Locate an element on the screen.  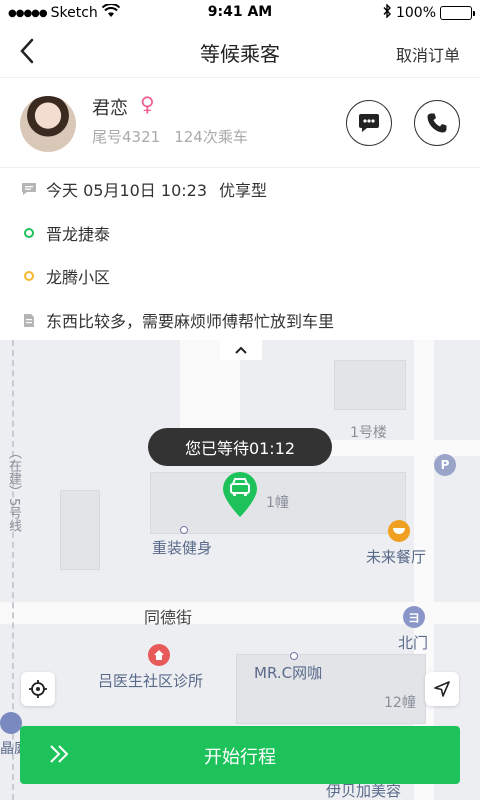
passenger-name: 君恋 is located at coordinates (110, 108).